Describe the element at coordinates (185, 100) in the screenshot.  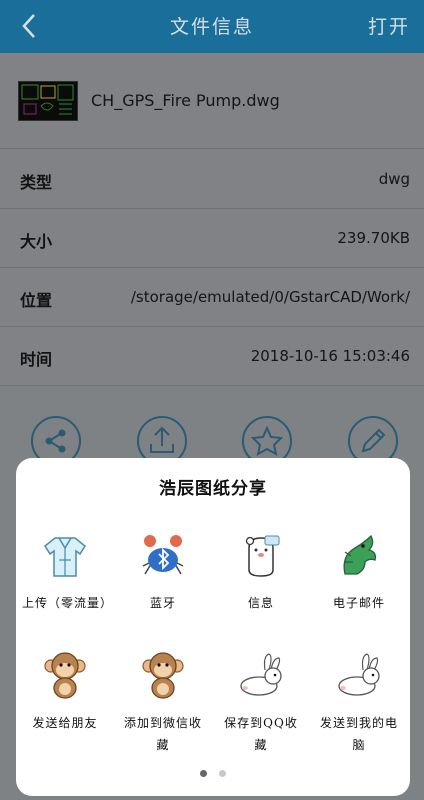
I see `file-name: CH_GPS_Fire Pump.dwg` at that location.